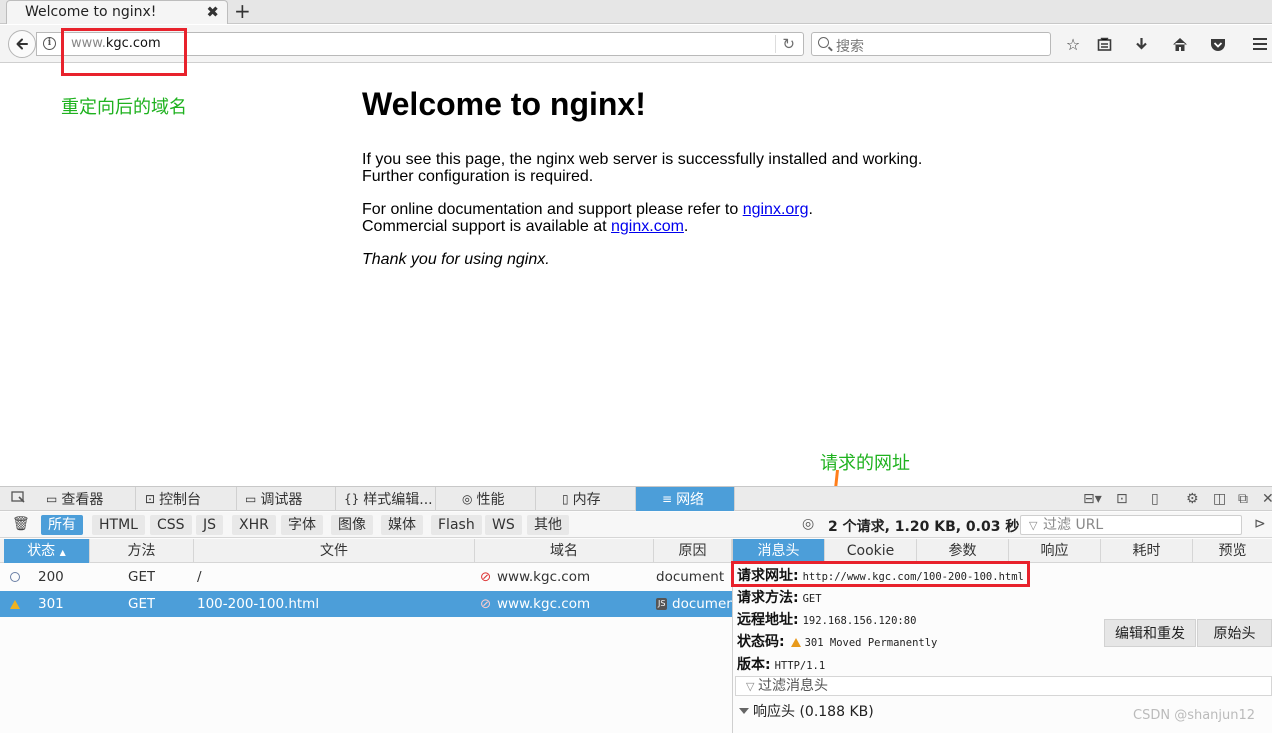  What do you see at coordinates (210, 525) in the screenshot?
I see `filter-js: JS` at bounding box center [210, 525].